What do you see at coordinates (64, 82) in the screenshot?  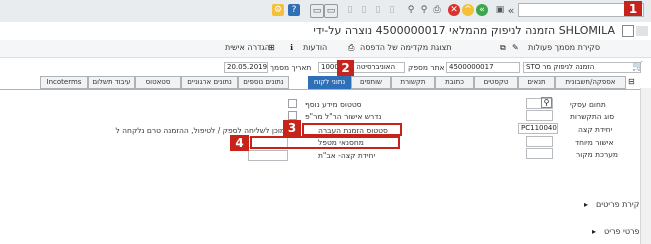 I see `tab-incoterms: Incoterms` at bounding box center [64, 82].